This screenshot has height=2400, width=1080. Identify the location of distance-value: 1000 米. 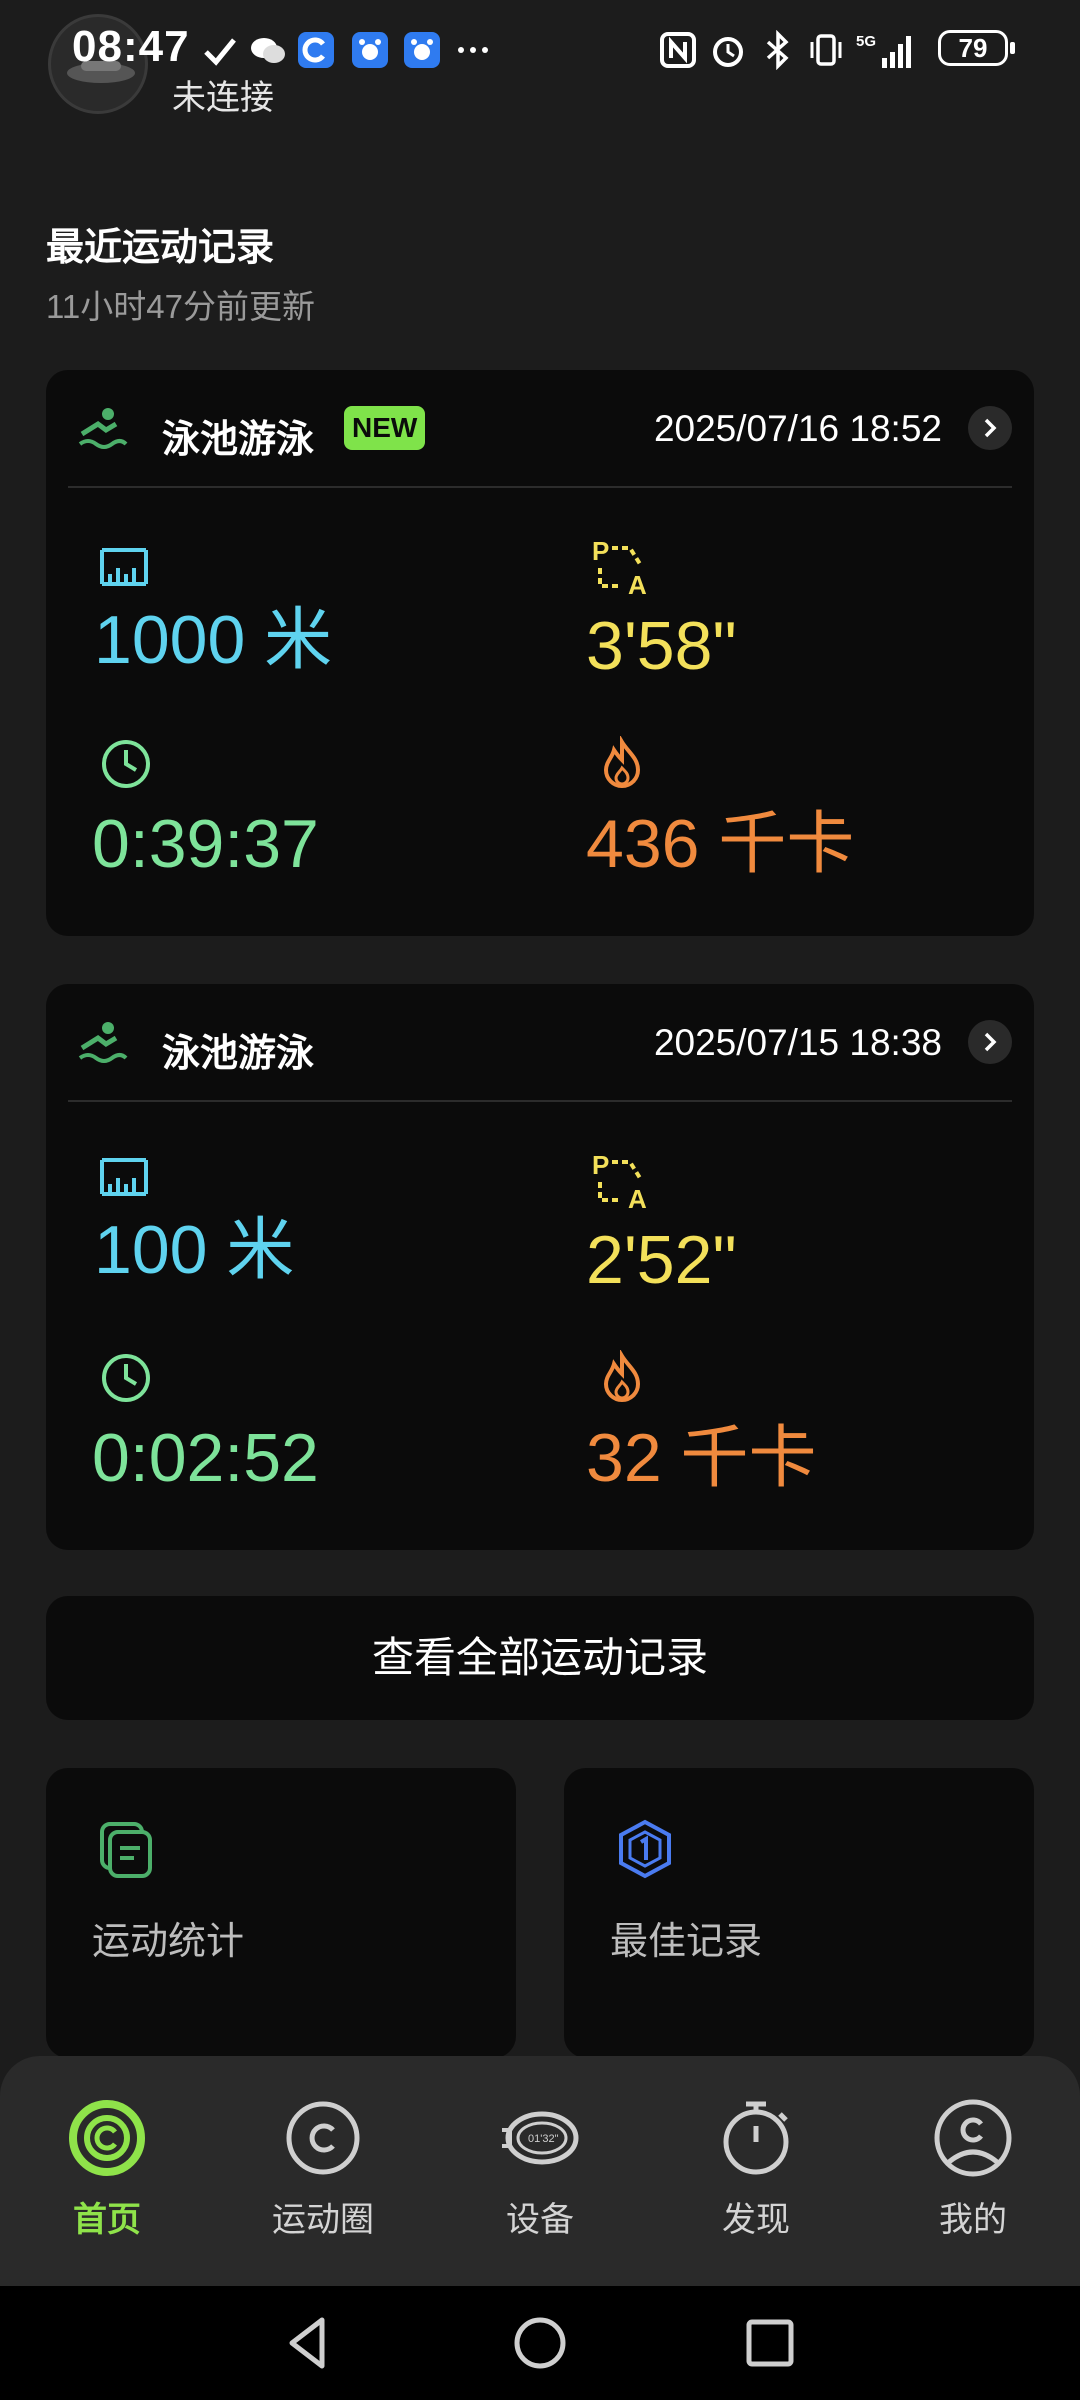
(213, 640).